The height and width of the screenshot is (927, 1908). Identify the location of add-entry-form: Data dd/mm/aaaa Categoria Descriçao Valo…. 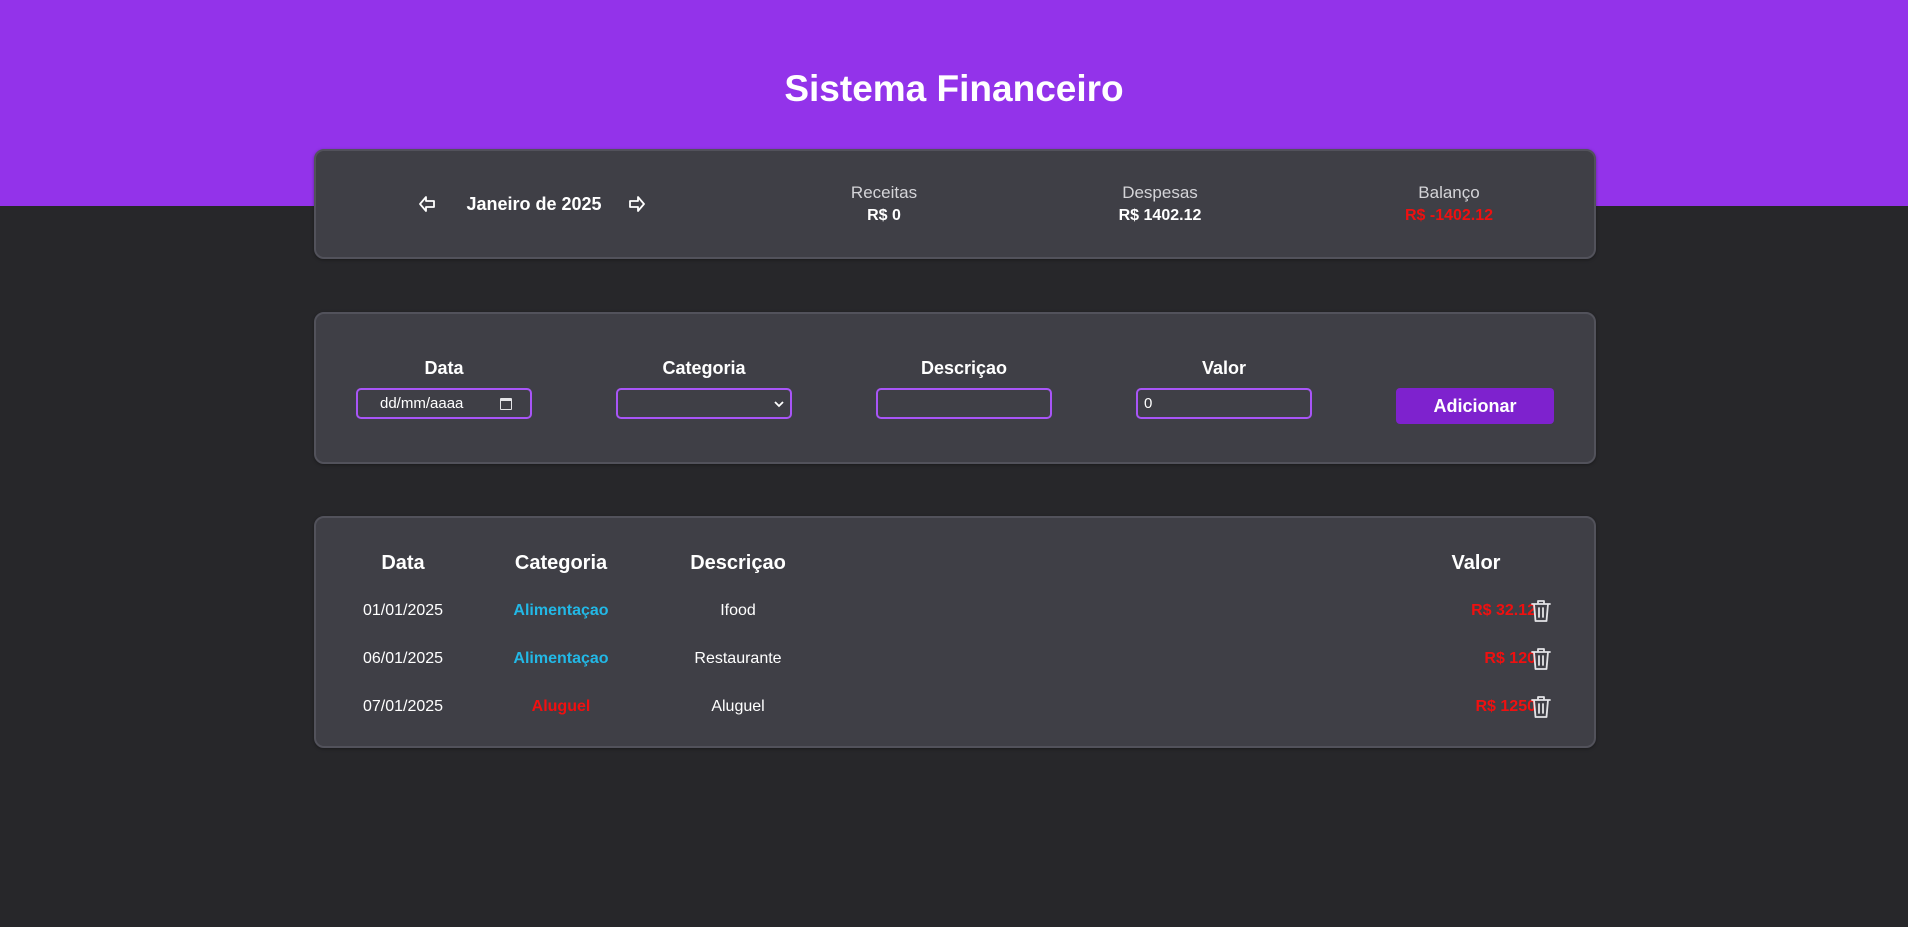
(955, 388).